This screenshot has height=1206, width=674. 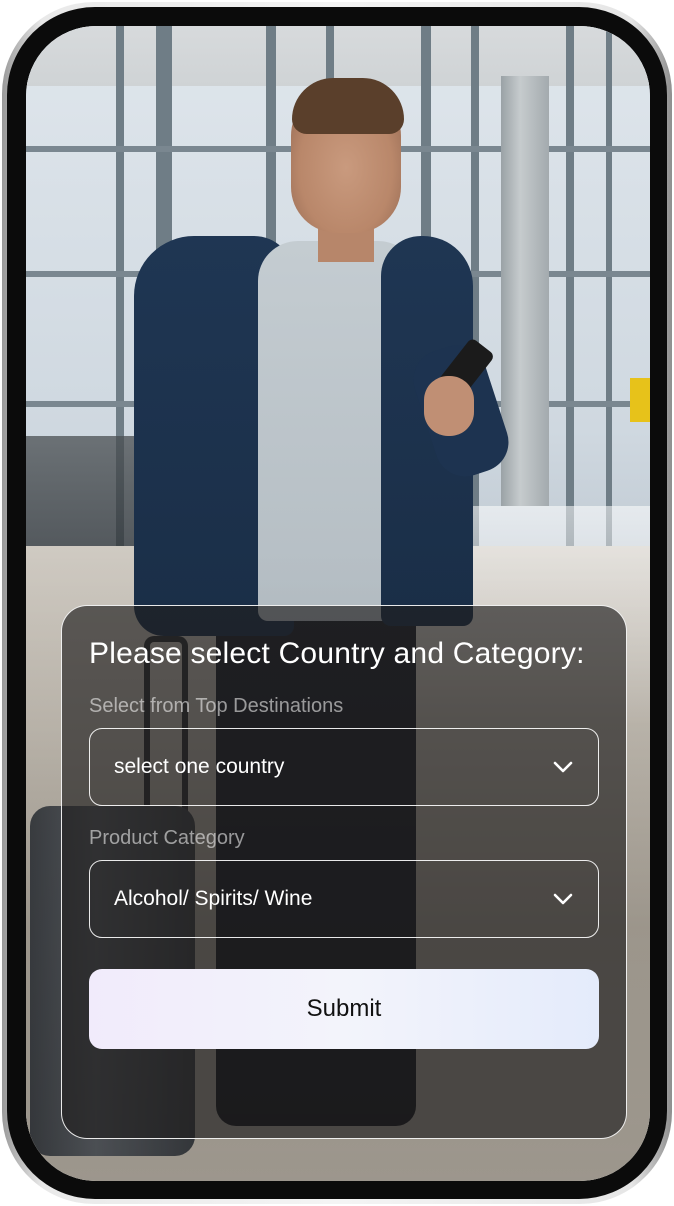 I want to click on category-field-label: Product Category, so click(x=167, y=838).